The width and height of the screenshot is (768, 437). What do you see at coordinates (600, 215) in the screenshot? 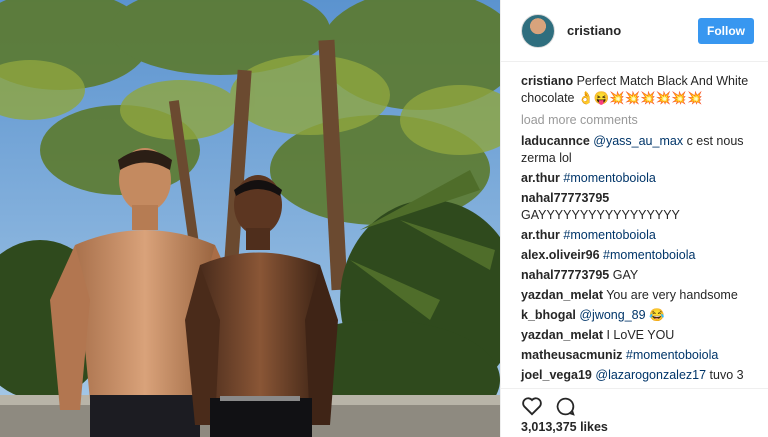
I see `comment-text: GAYYYYYYYYYYYYYYYYY` at bounding box center [600, 215].